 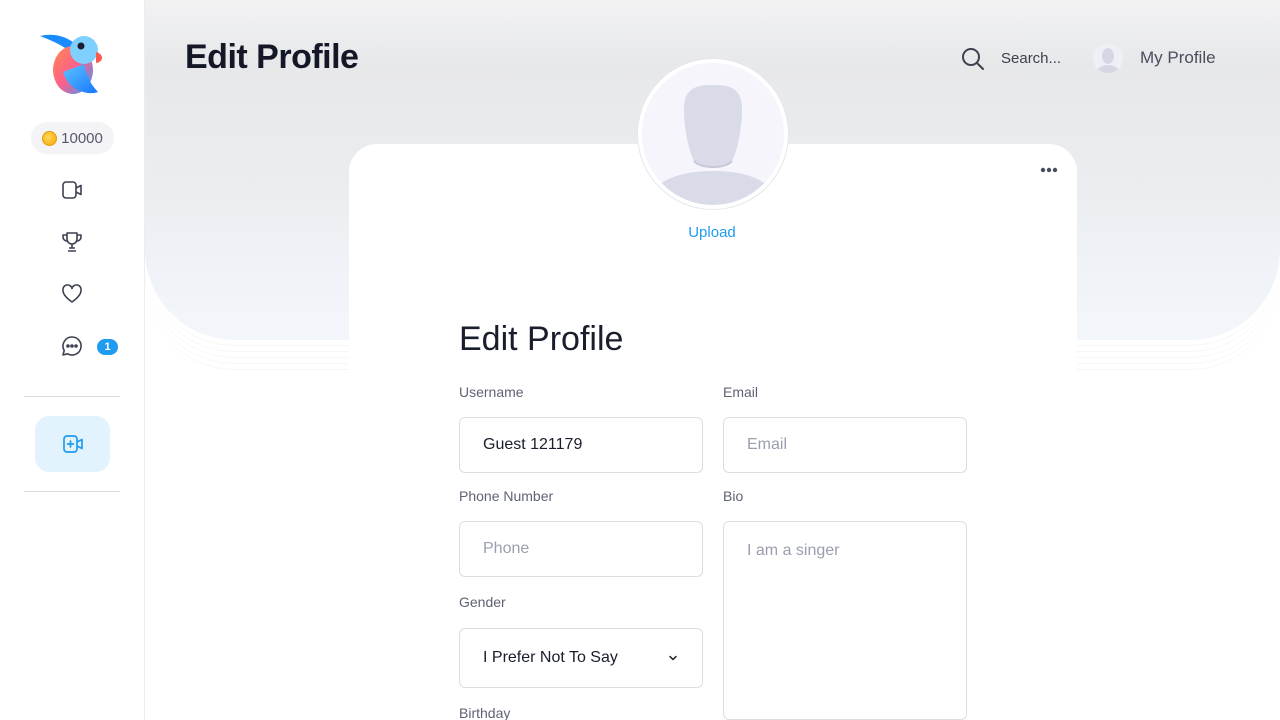 I want to click on coin-icon, so click(x=50, y=138).